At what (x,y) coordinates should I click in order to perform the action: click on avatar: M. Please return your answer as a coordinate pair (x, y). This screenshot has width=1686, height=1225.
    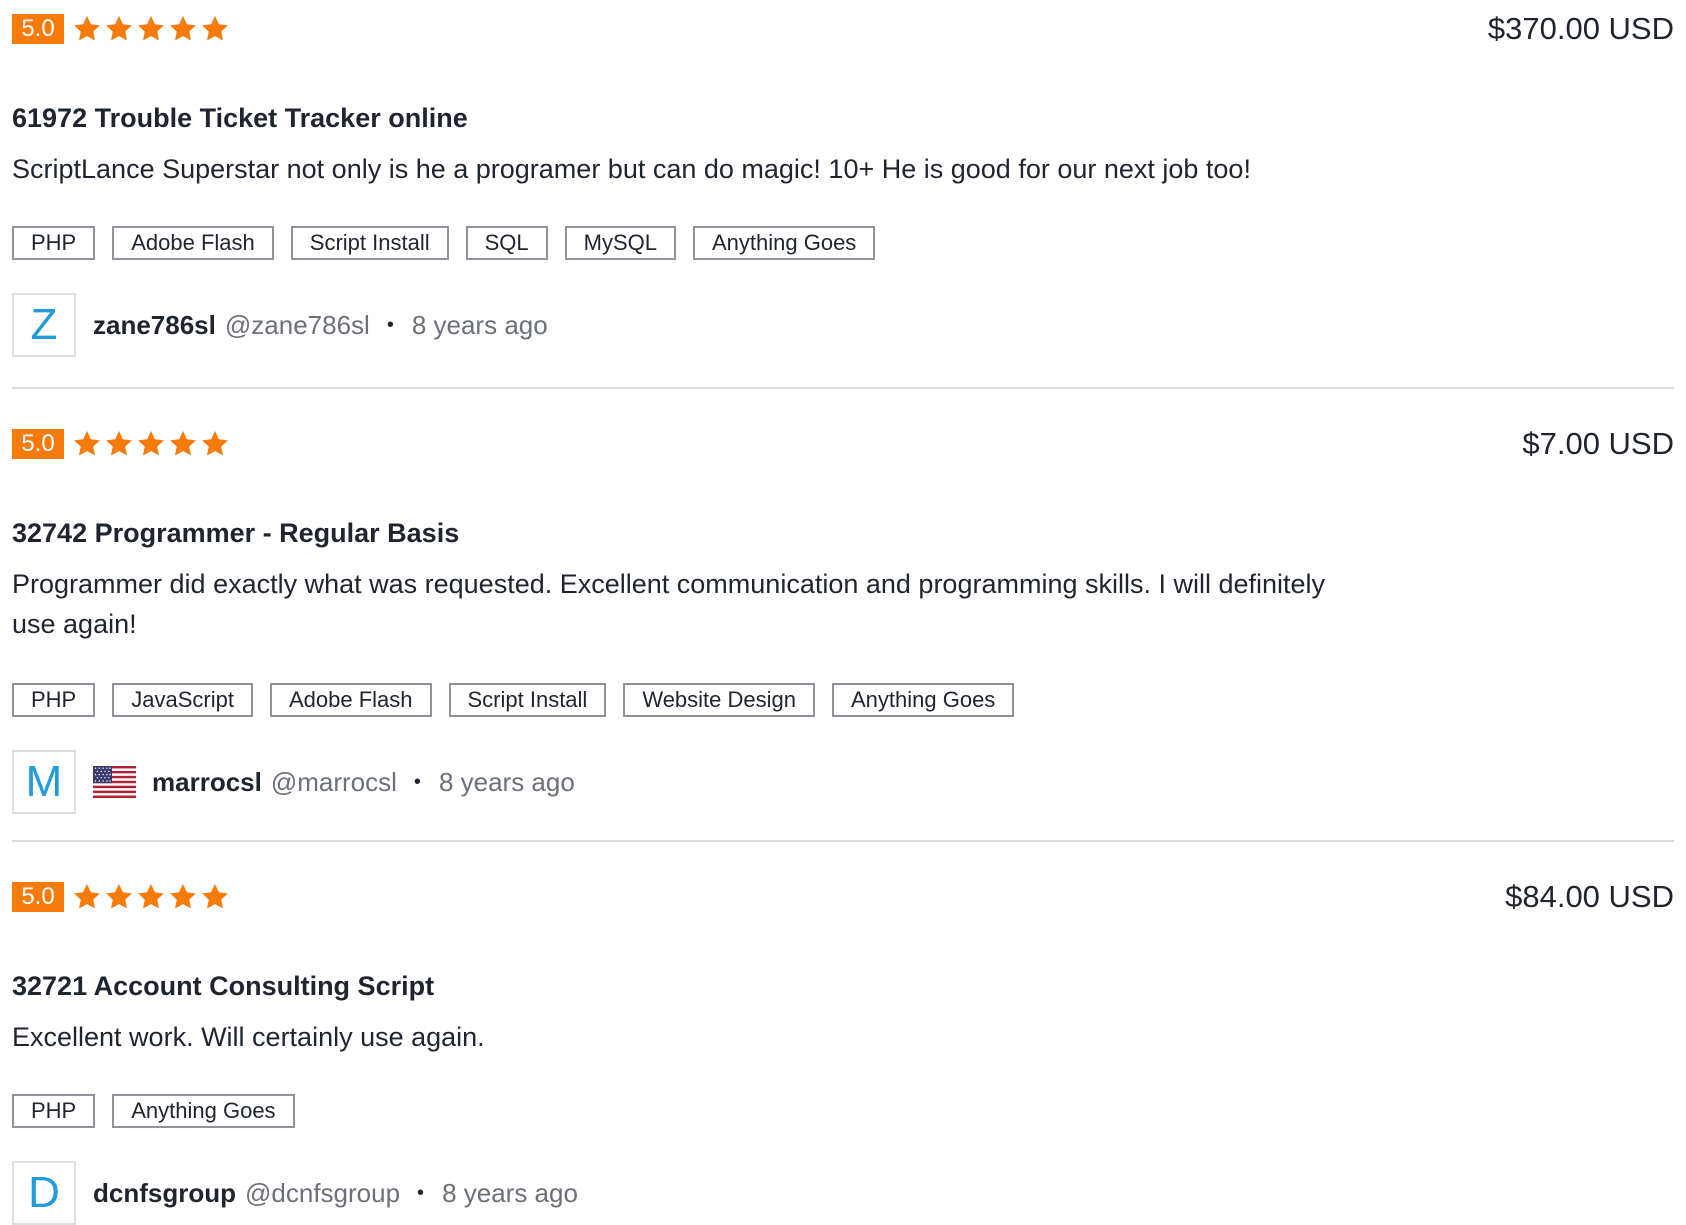
    Looking at the image, I should click on (44, 782).